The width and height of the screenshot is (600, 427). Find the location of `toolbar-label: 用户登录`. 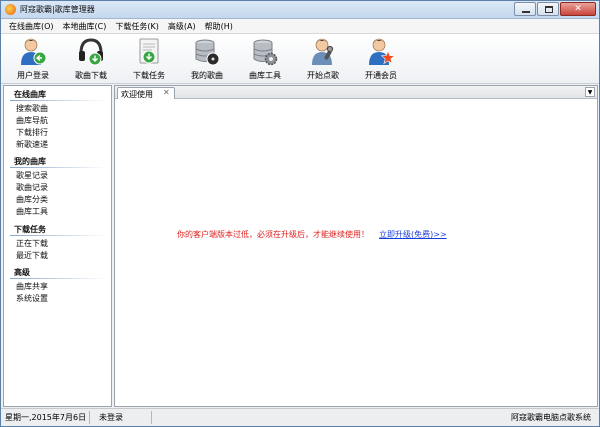

toolbar-label: 用户登录 is located at coordinates (33, 75).